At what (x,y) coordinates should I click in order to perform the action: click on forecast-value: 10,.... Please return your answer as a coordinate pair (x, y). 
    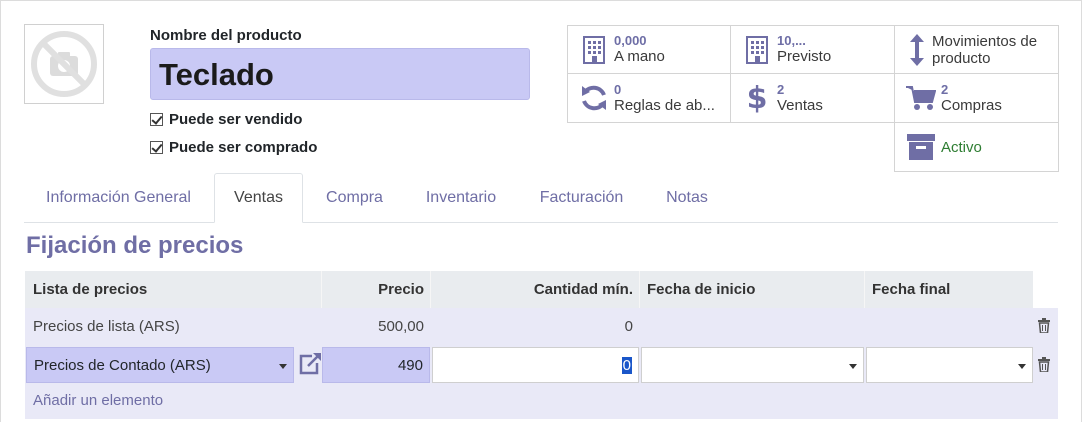
    Looking at the image, I should click on (791, 40).